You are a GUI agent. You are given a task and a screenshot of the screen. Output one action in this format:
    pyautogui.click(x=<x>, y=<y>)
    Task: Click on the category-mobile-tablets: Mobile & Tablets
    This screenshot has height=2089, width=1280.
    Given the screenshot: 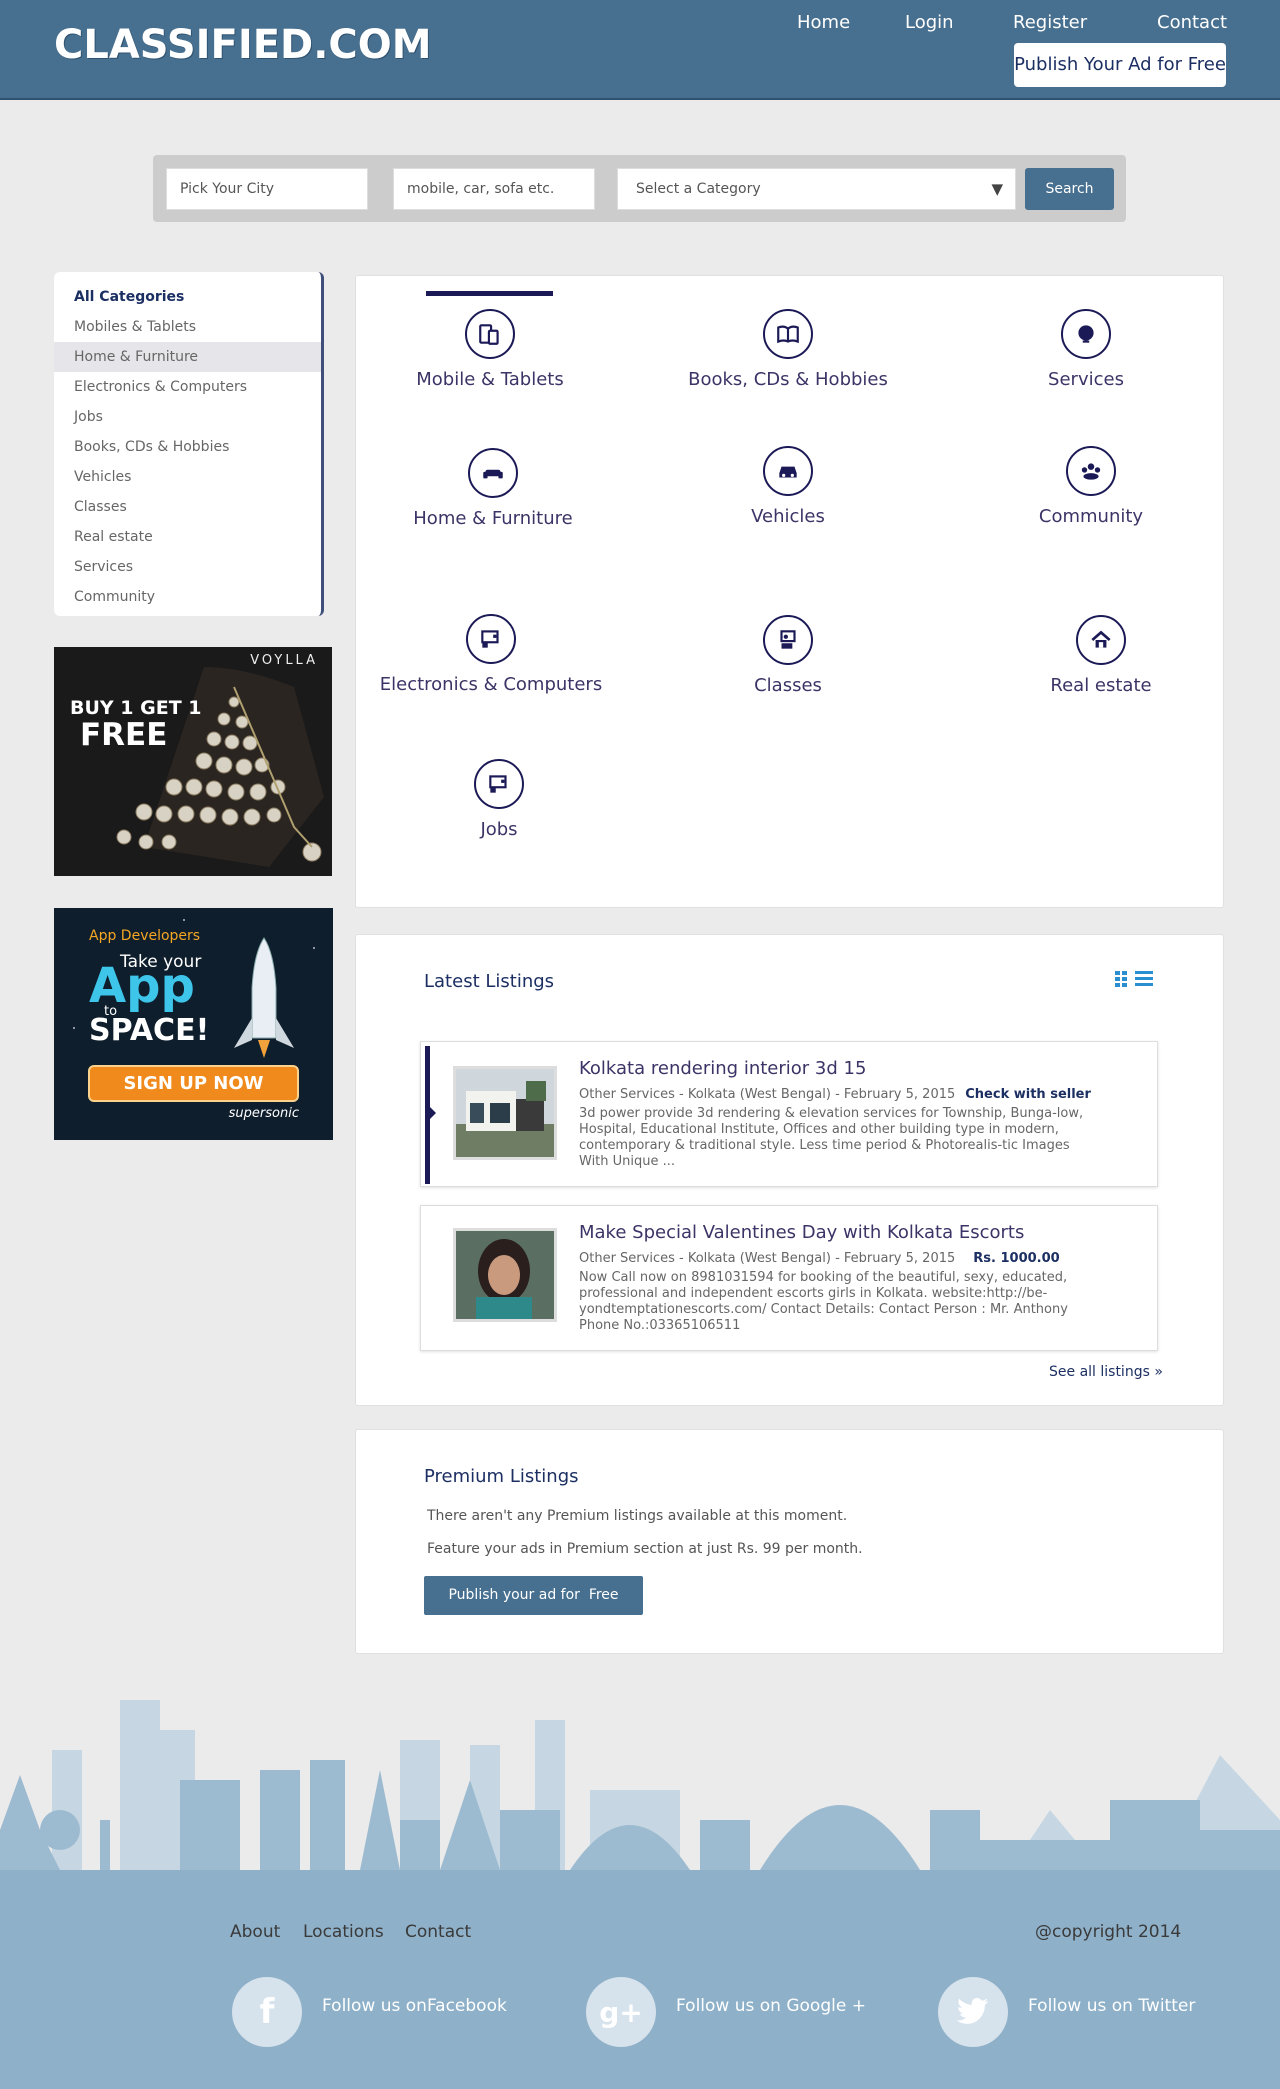 What is the action you would take?
    pyautogui.click(x=490, y=349)
    